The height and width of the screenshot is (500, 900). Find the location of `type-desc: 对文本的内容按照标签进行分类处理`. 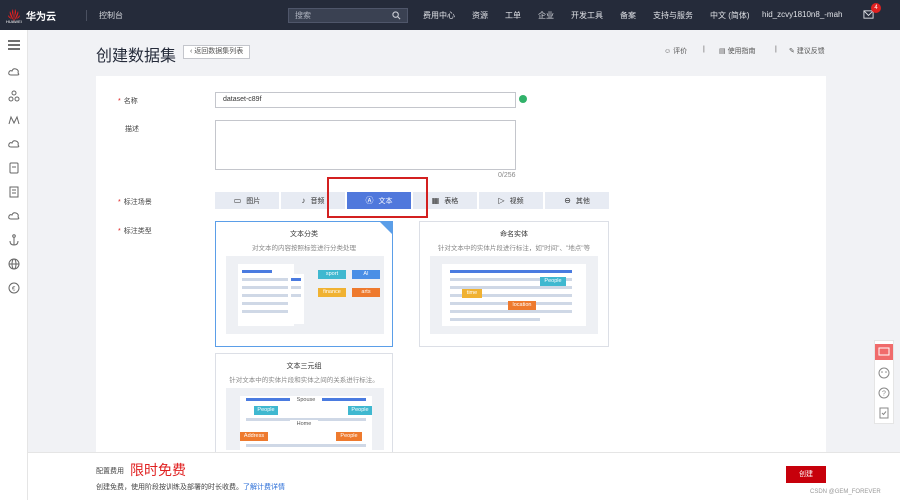

type-desc: 对文本的内容按照标签进行分类处理 is located at coordinates (304, 248).